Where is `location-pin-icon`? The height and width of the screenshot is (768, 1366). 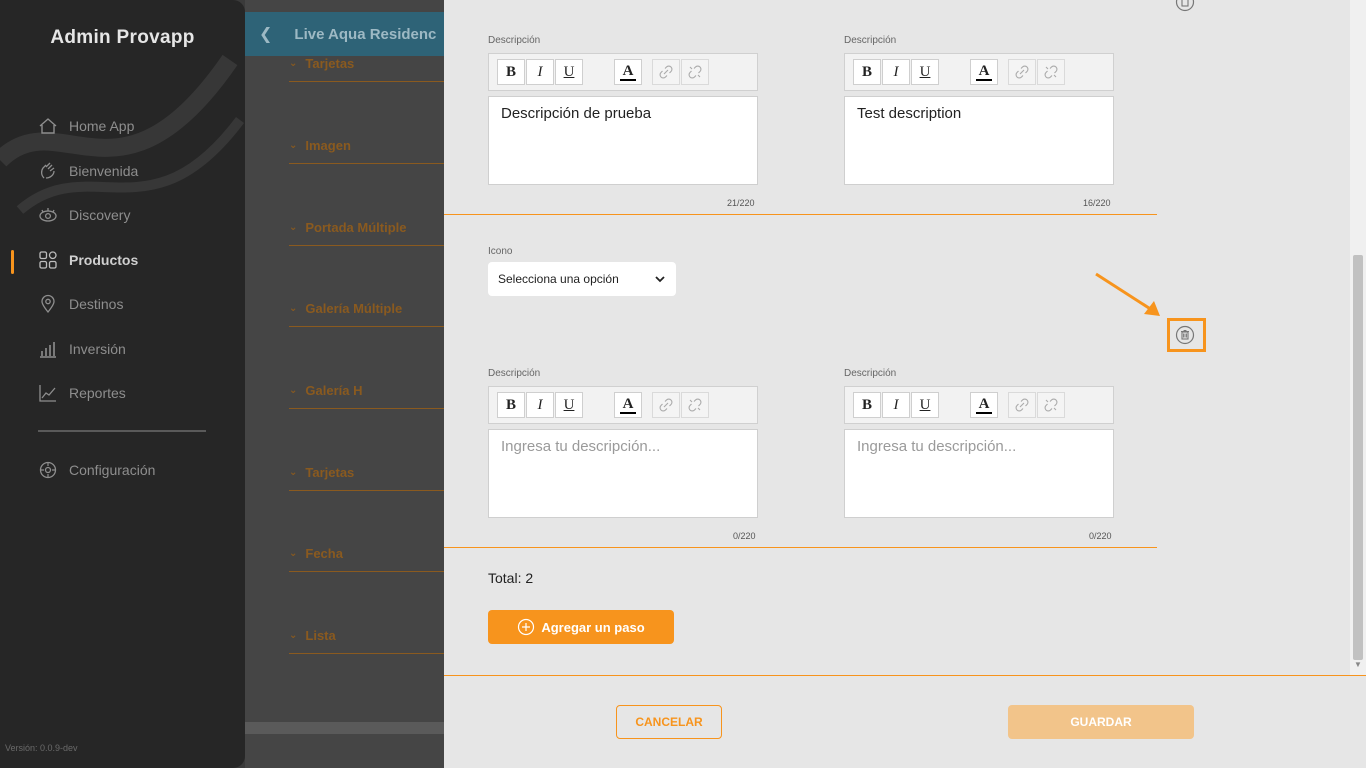 location-pin-icon is located at coordinates (48, 304).